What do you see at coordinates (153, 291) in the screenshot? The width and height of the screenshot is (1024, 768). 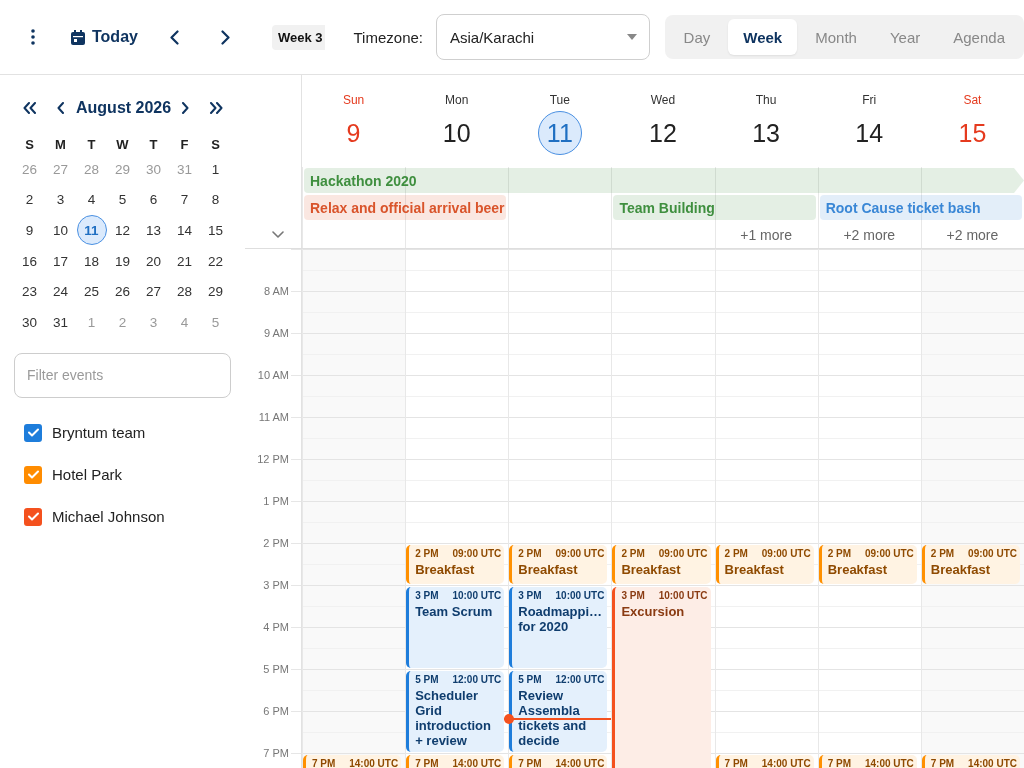 I see `date-cell: 27` at bounding box center [153, 291].